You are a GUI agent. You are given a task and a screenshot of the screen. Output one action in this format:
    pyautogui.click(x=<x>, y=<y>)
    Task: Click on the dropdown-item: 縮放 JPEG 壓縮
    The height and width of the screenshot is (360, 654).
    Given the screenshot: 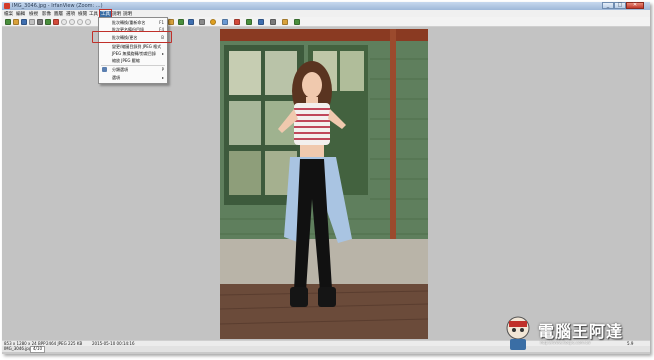 What is the action you would take?
    pyautogui.click(x=133, y=60)
    